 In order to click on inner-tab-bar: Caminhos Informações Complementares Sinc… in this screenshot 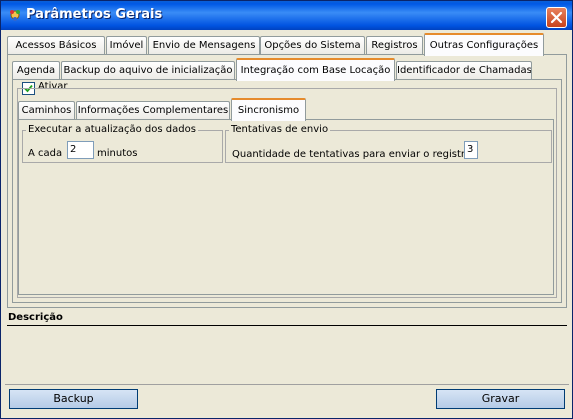, I will do `click(168, 109)`.